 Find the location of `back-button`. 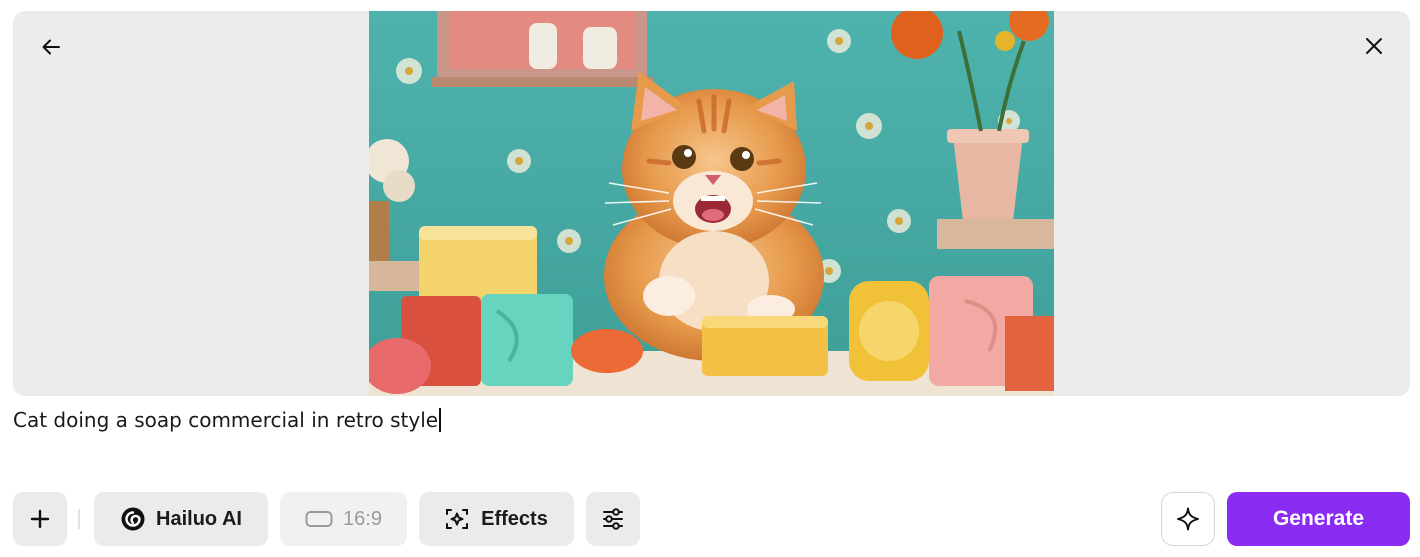

back-button is located at coordinates (51, 47).